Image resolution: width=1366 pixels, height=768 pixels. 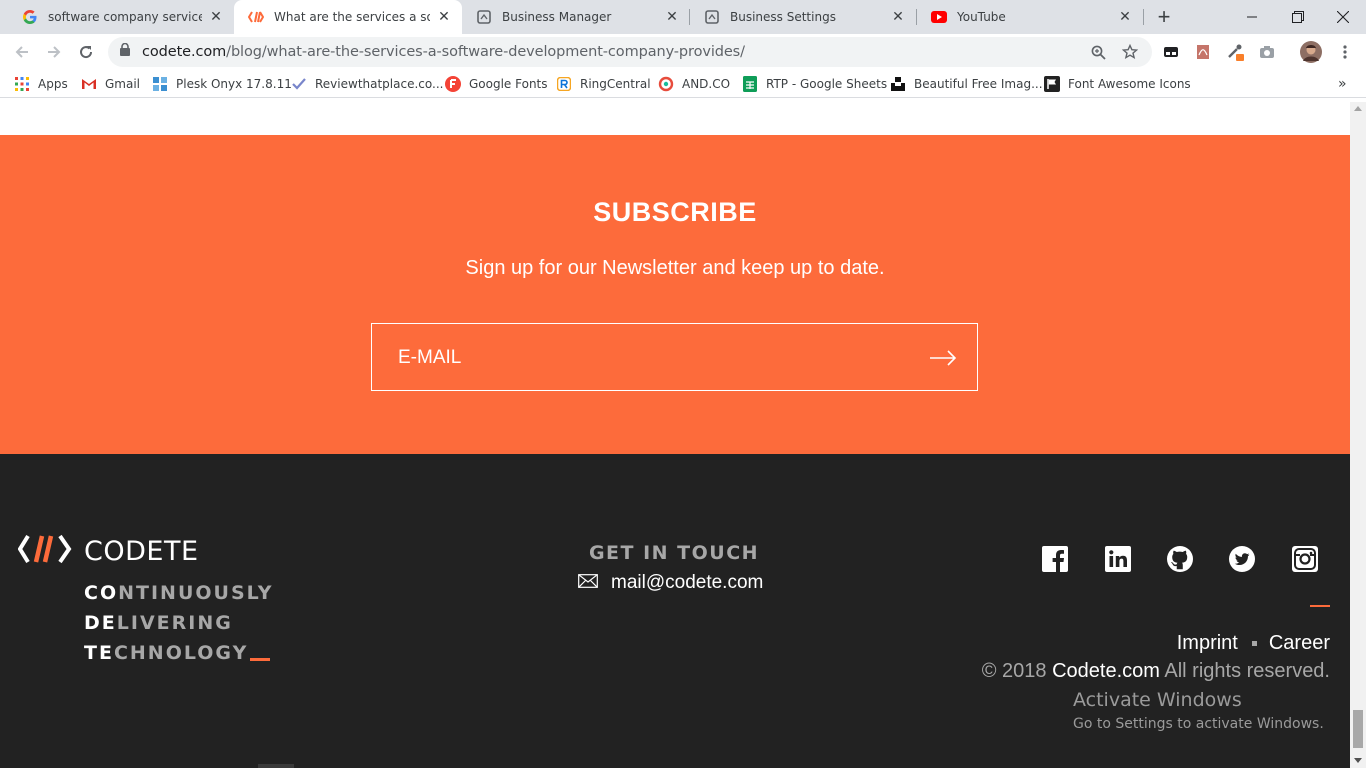 I want to click on vertical-scrollbar, so click(x=1358, y=435).